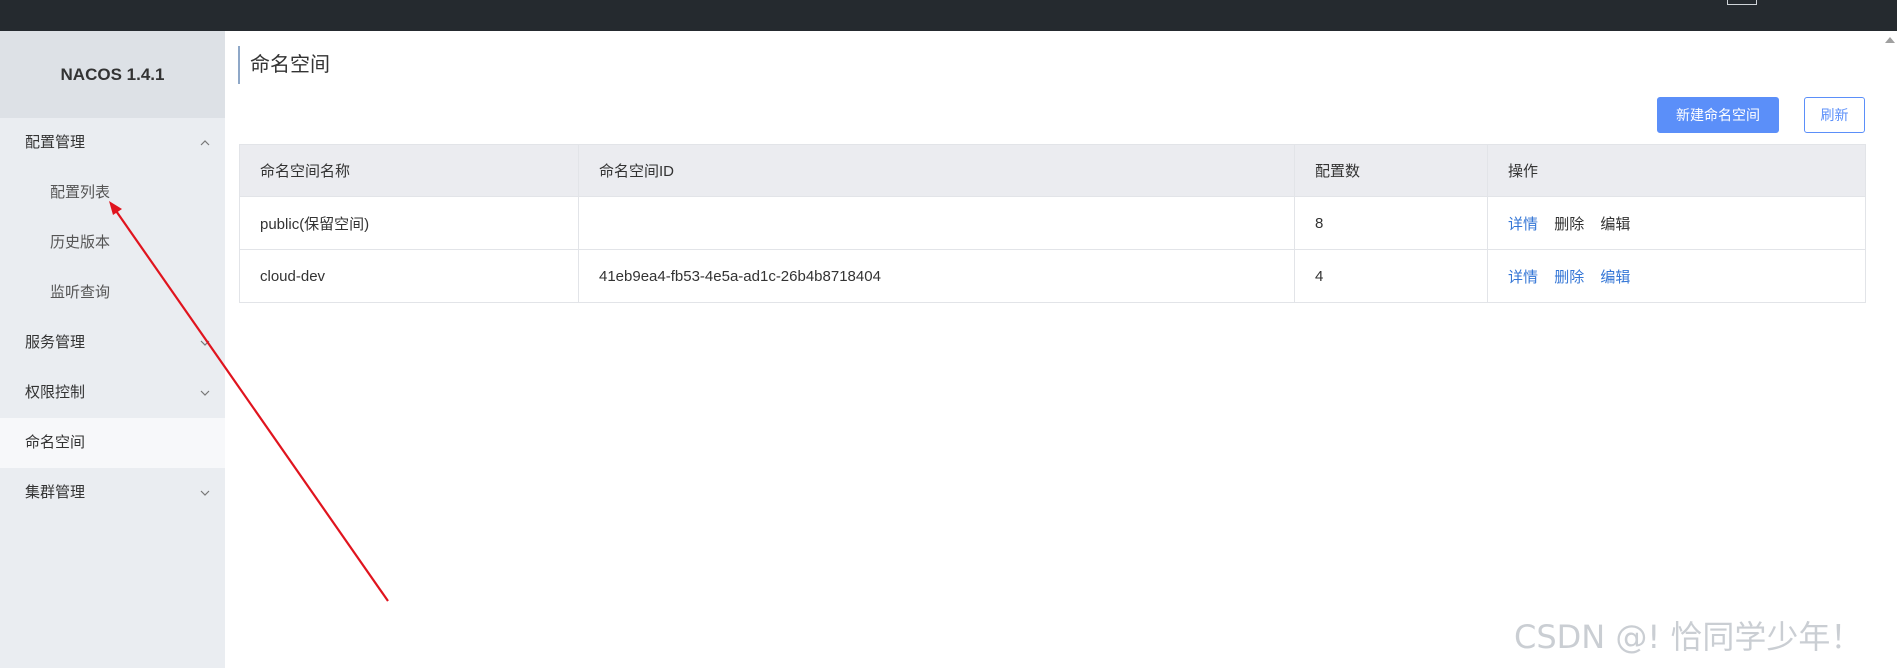  I want to click on sidebar-item-label: 命名空间, so click(55, 442).